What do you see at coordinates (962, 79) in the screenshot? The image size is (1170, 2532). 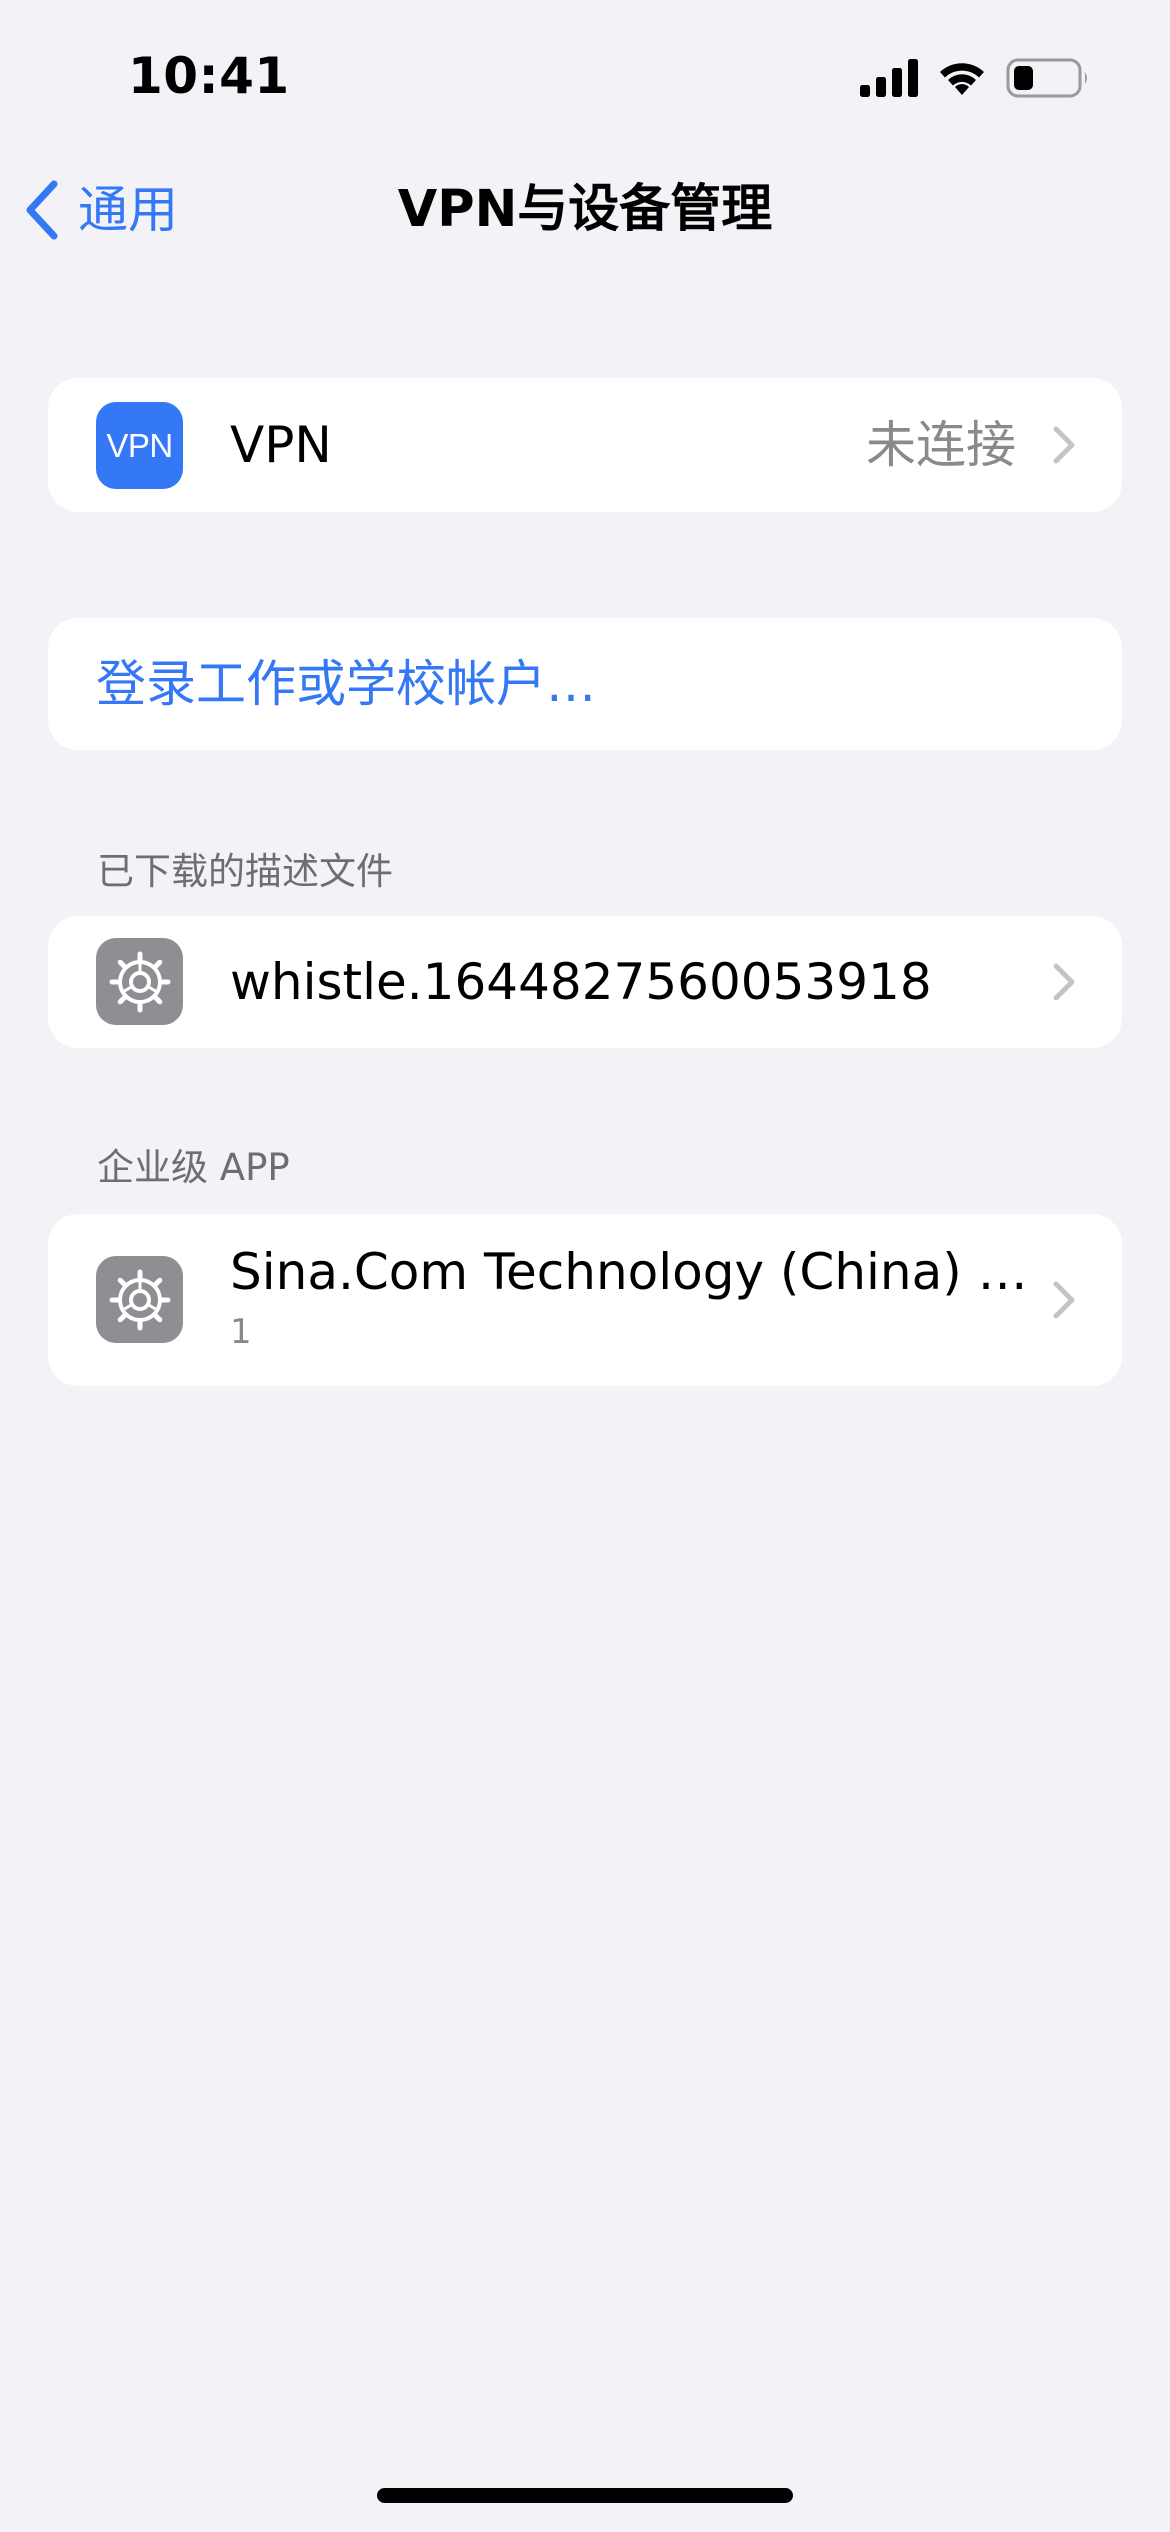 I see `wifi-icon` at bounding box center [962, 79].